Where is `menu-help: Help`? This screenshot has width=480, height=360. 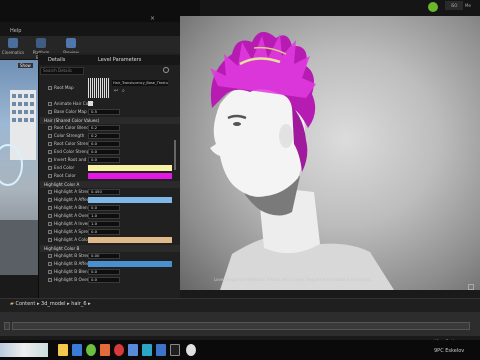
menu-help: Help is located at coordinates (15, 31).